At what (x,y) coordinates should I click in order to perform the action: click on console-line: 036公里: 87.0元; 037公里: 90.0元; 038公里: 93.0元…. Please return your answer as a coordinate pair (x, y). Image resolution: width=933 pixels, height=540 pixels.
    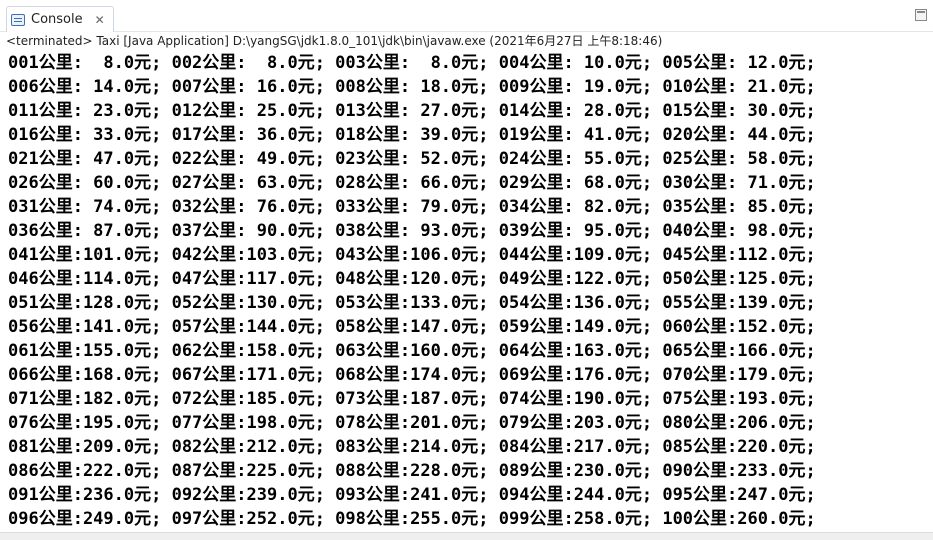
    Looking at the image, I should click on (412, 231).